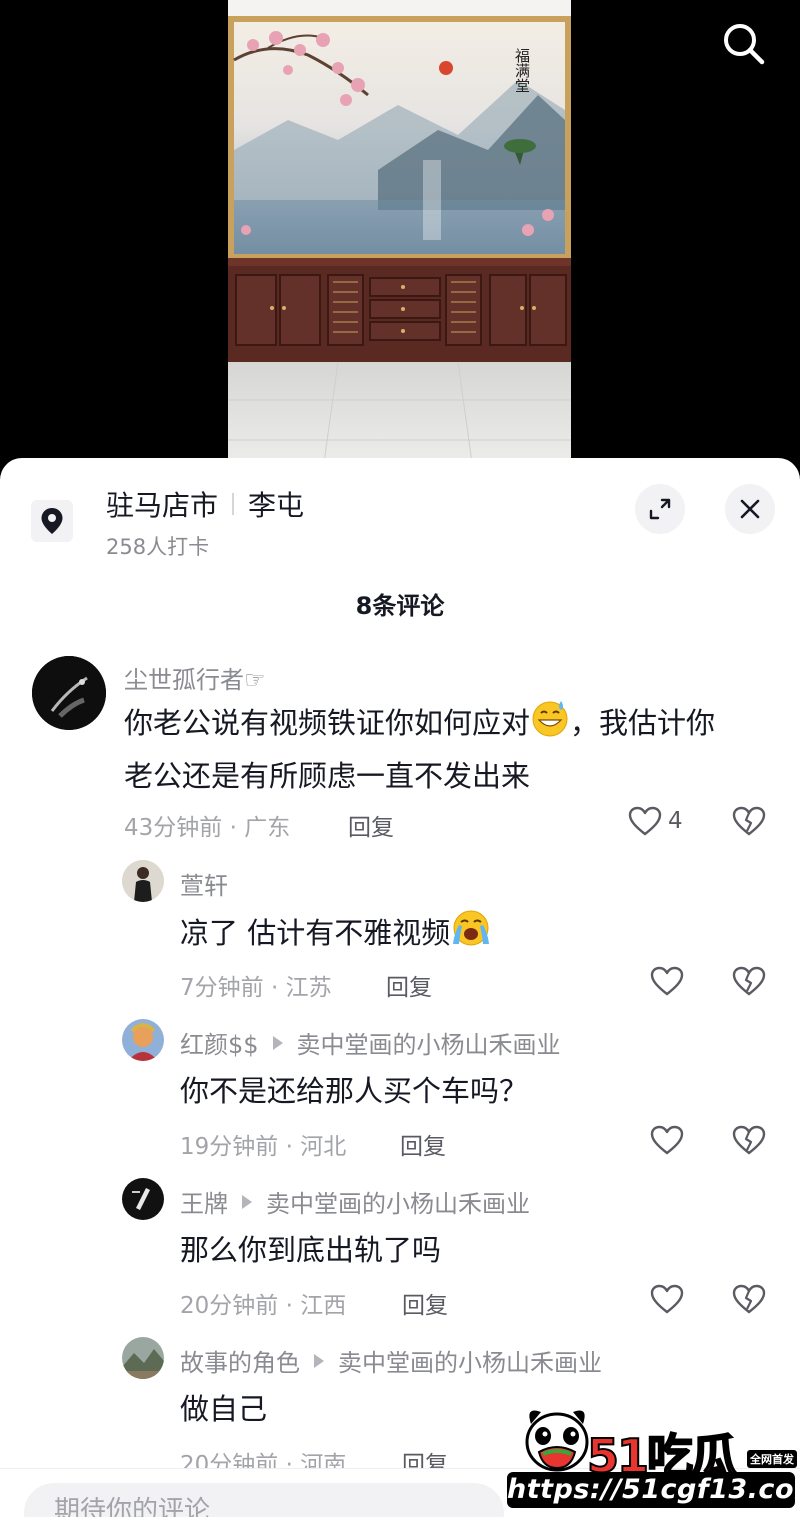 This screenshot has height=1517, width=800. I want to click on search-button, so click(744, 44).